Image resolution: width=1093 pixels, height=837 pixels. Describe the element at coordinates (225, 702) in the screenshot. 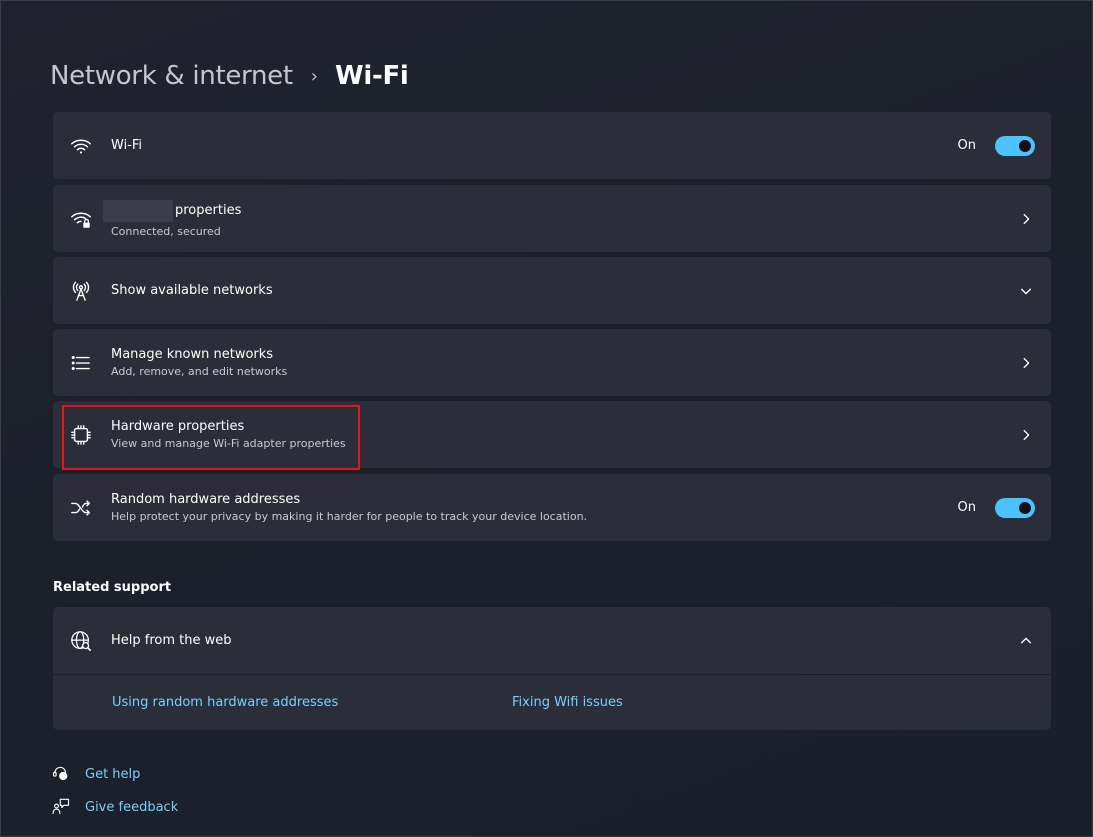

I see `link-random-hardware-addresses: Using random hardware addresses` at that location.